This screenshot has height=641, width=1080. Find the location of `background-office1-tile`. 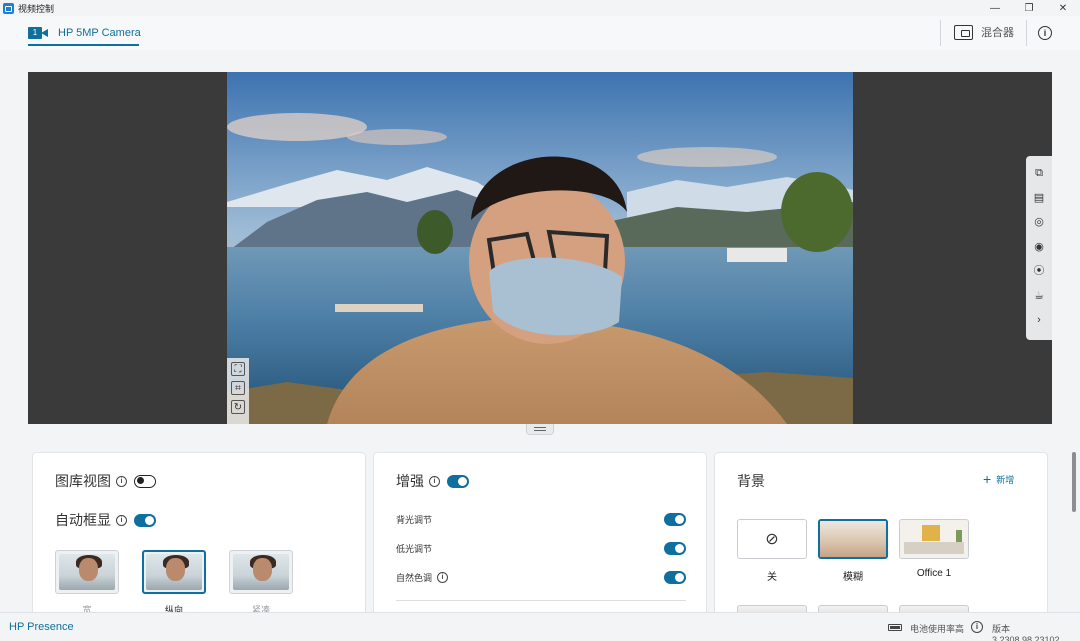

background-office1-tile is located at coordinates (934, 539).